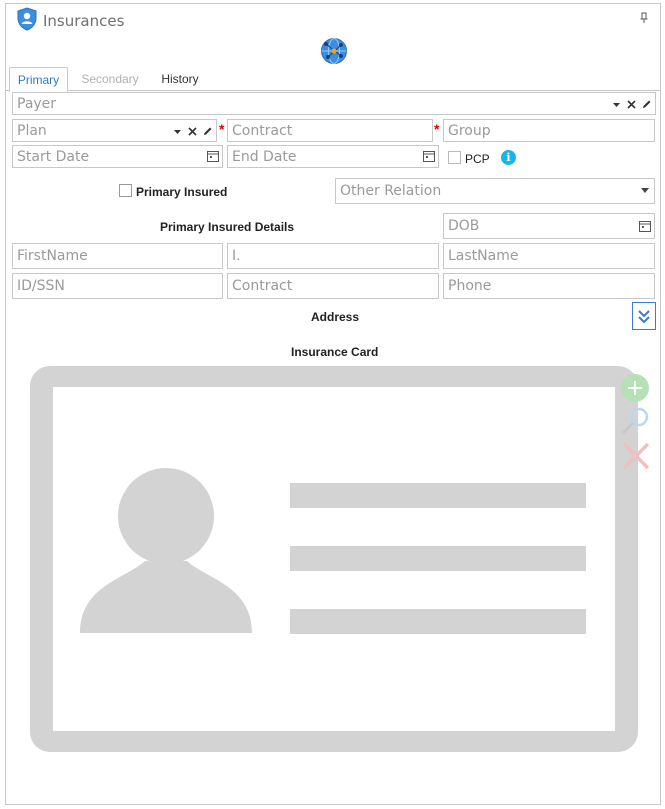 This screenshot has height=809, width=665. Describe the element at coordinates (335, 317) in the screenshot. I see `address-heading: Address` at that location.